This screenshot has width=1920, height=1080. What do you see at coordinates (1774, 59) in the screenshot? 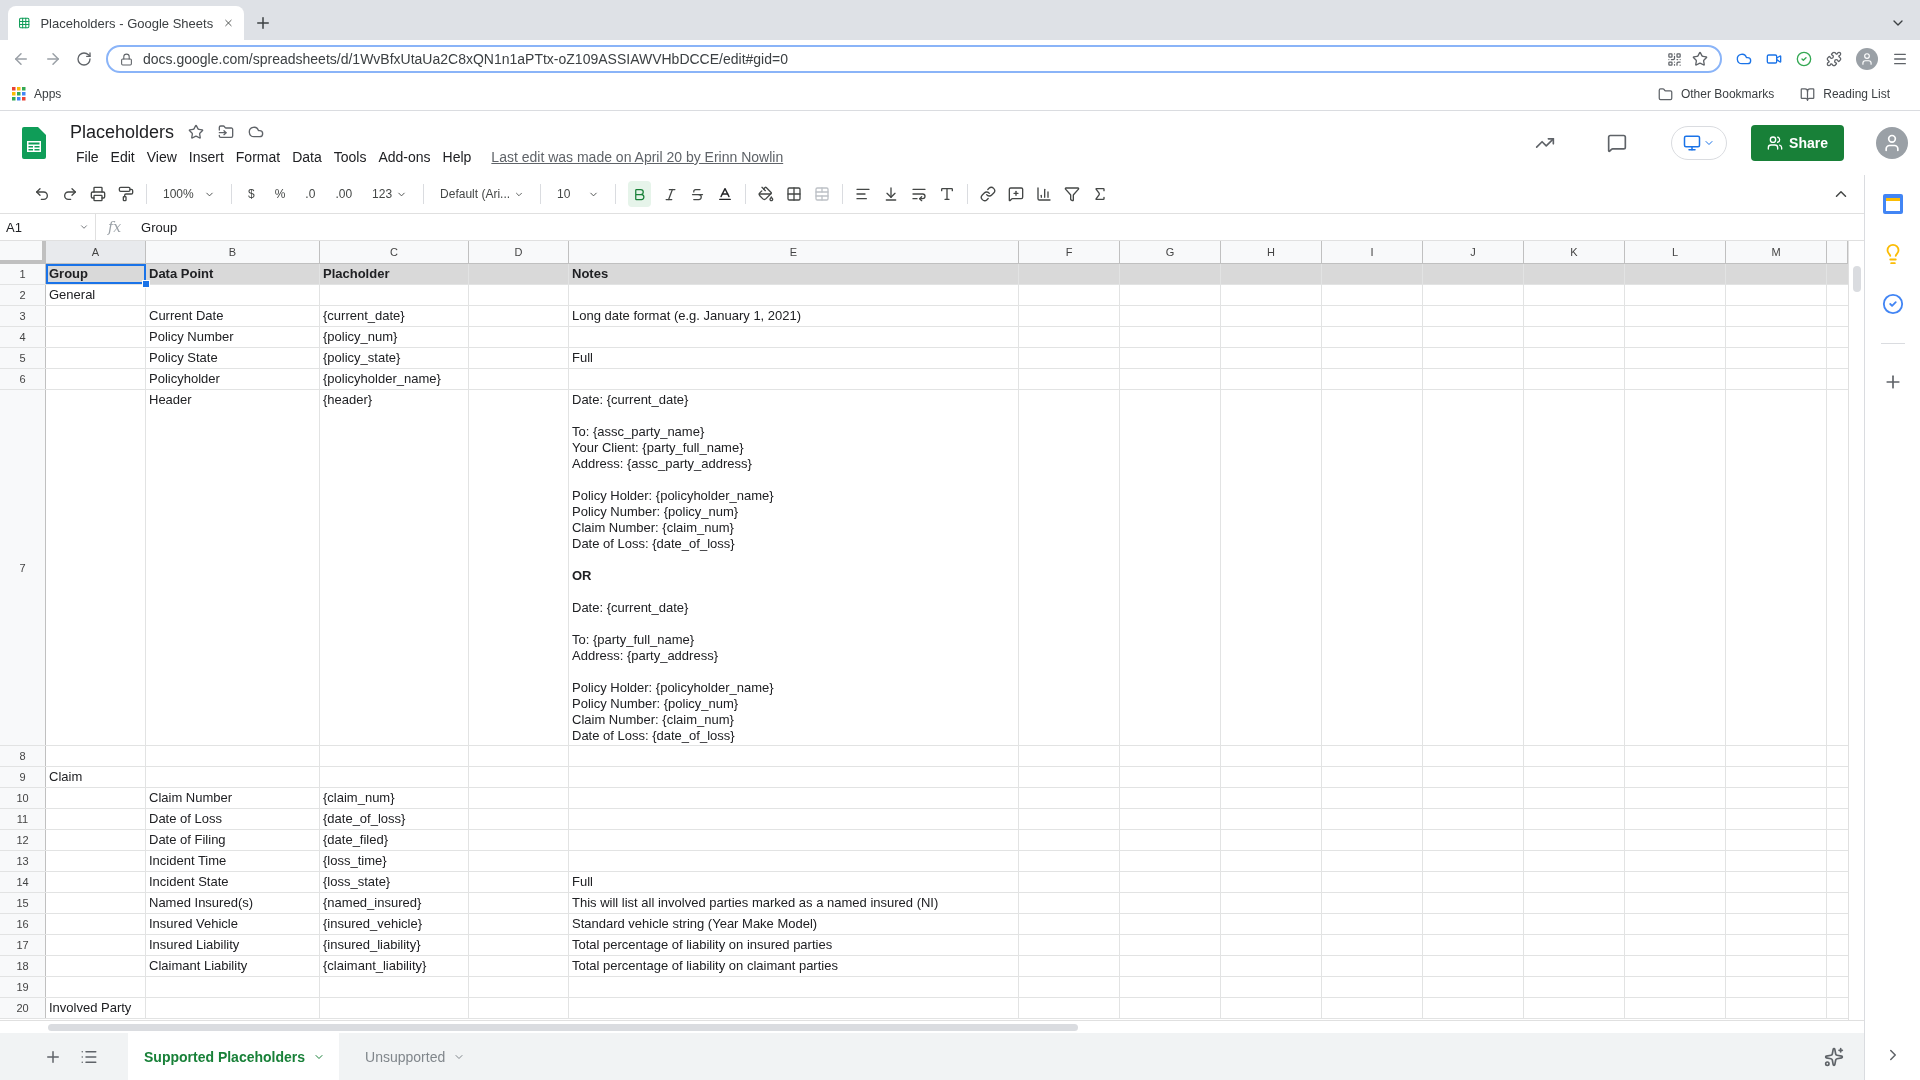
I see `video-camera-icon` at bounding box center [1774, 59].